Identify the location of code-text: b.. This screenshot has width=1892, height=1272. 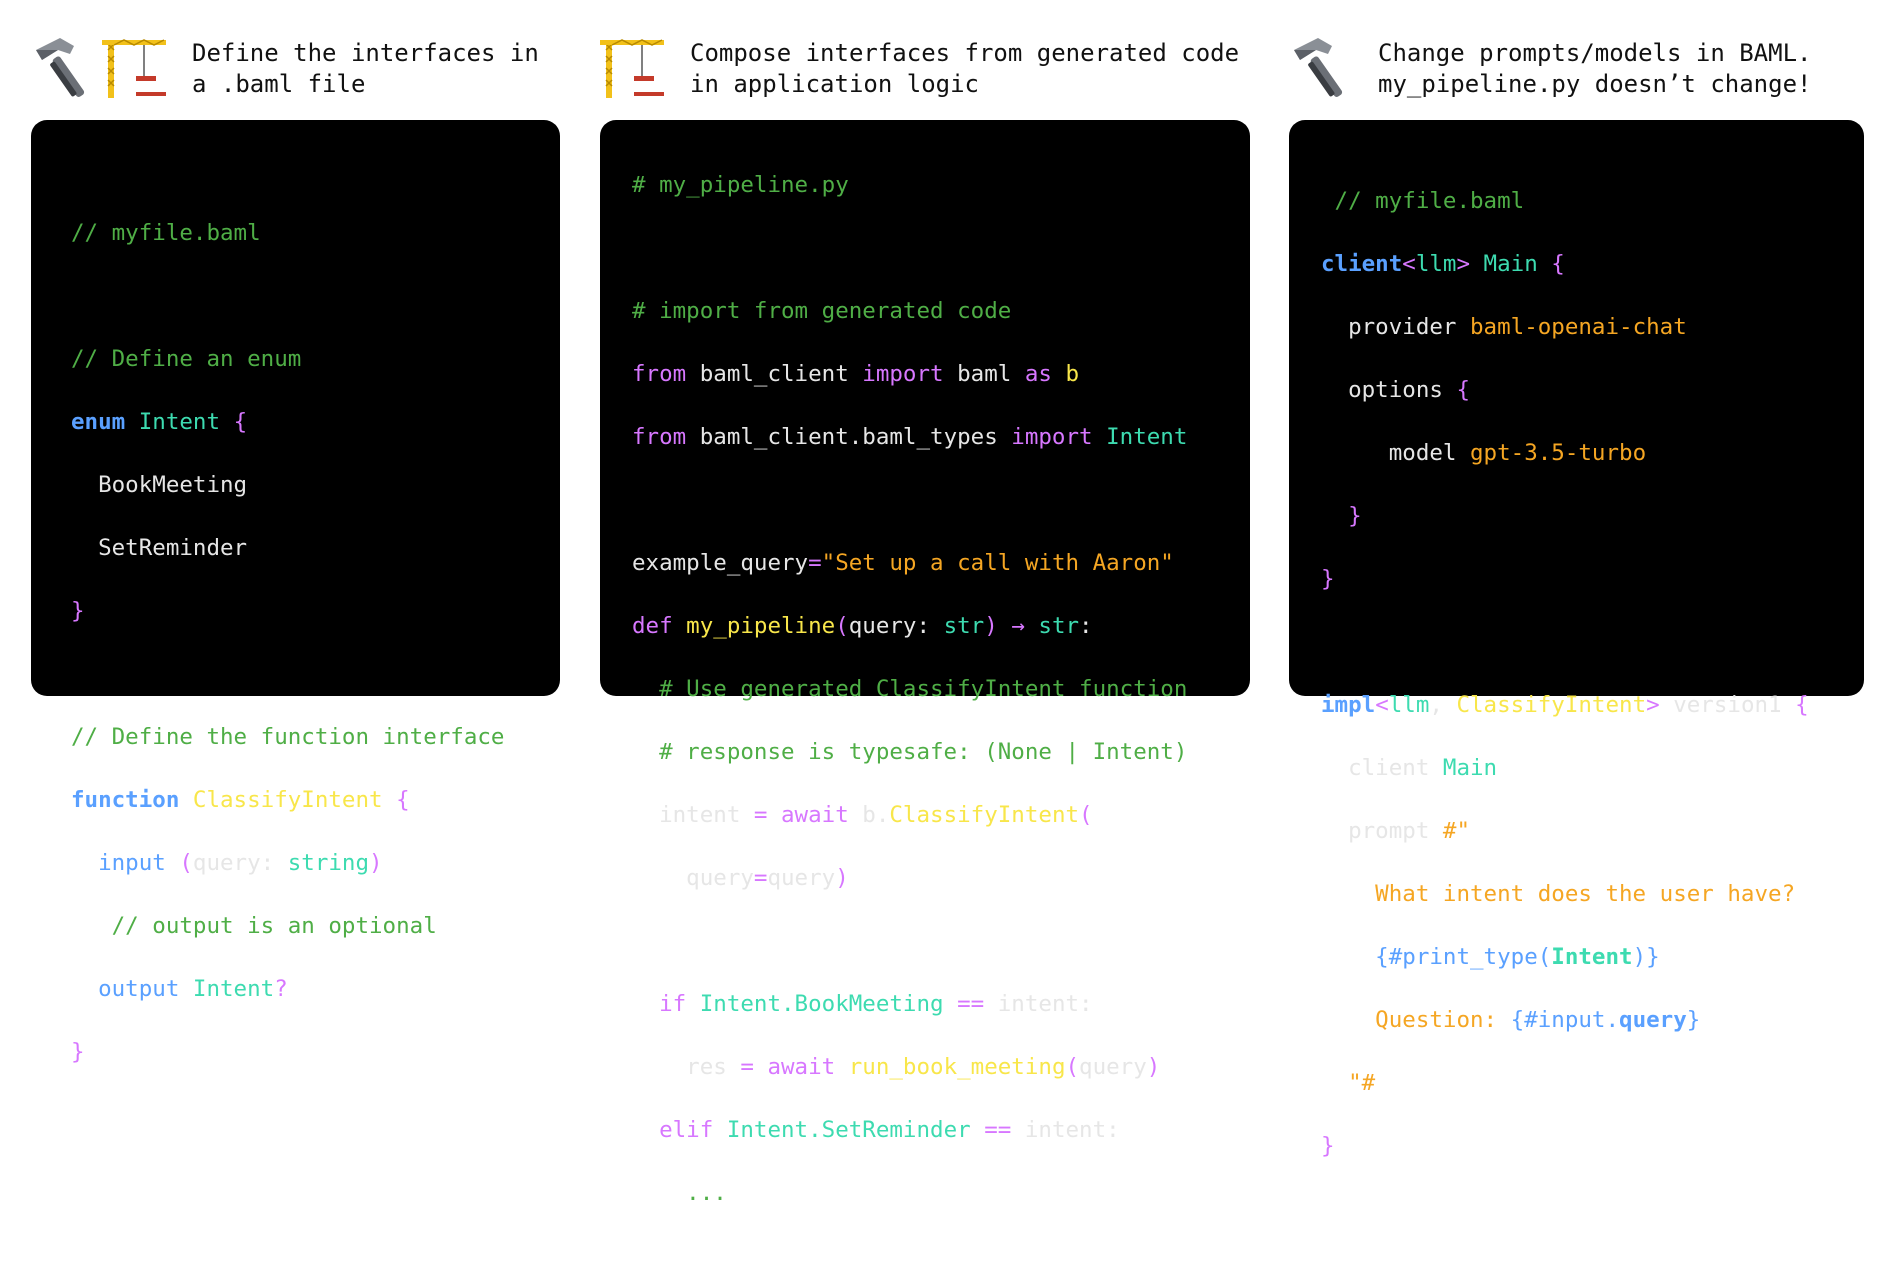
(869, 814).